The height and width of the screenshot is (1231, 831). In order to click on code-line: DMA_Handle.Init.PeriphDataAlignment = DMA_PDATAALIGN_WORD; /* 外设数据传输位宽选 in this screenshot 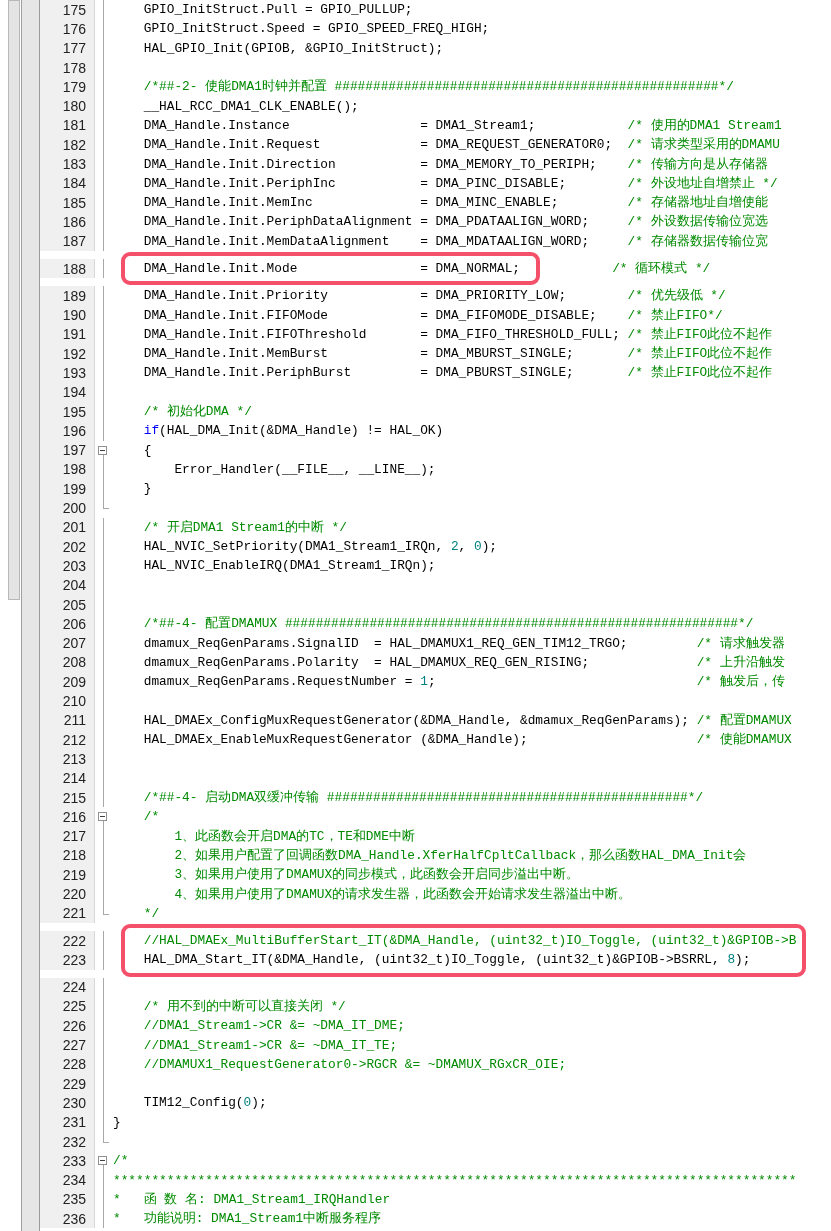, I will do `click(455, 222)`.